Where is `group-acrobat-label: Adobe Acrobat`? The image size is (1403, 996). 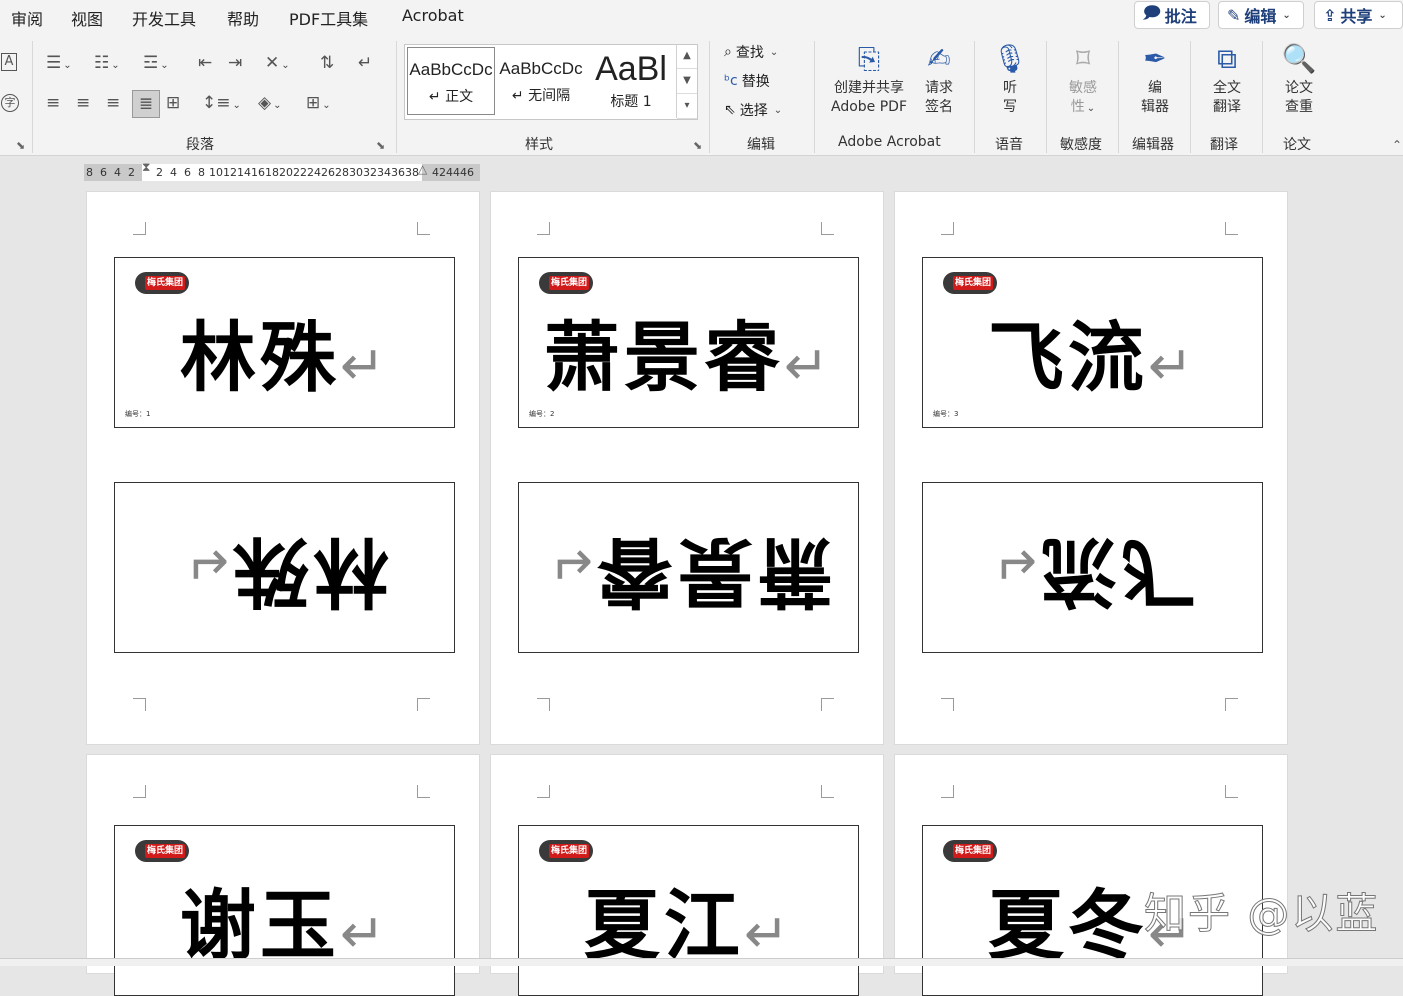 group-acrobat-label: Adobe Acrobat is located at coordinates (889, 142).